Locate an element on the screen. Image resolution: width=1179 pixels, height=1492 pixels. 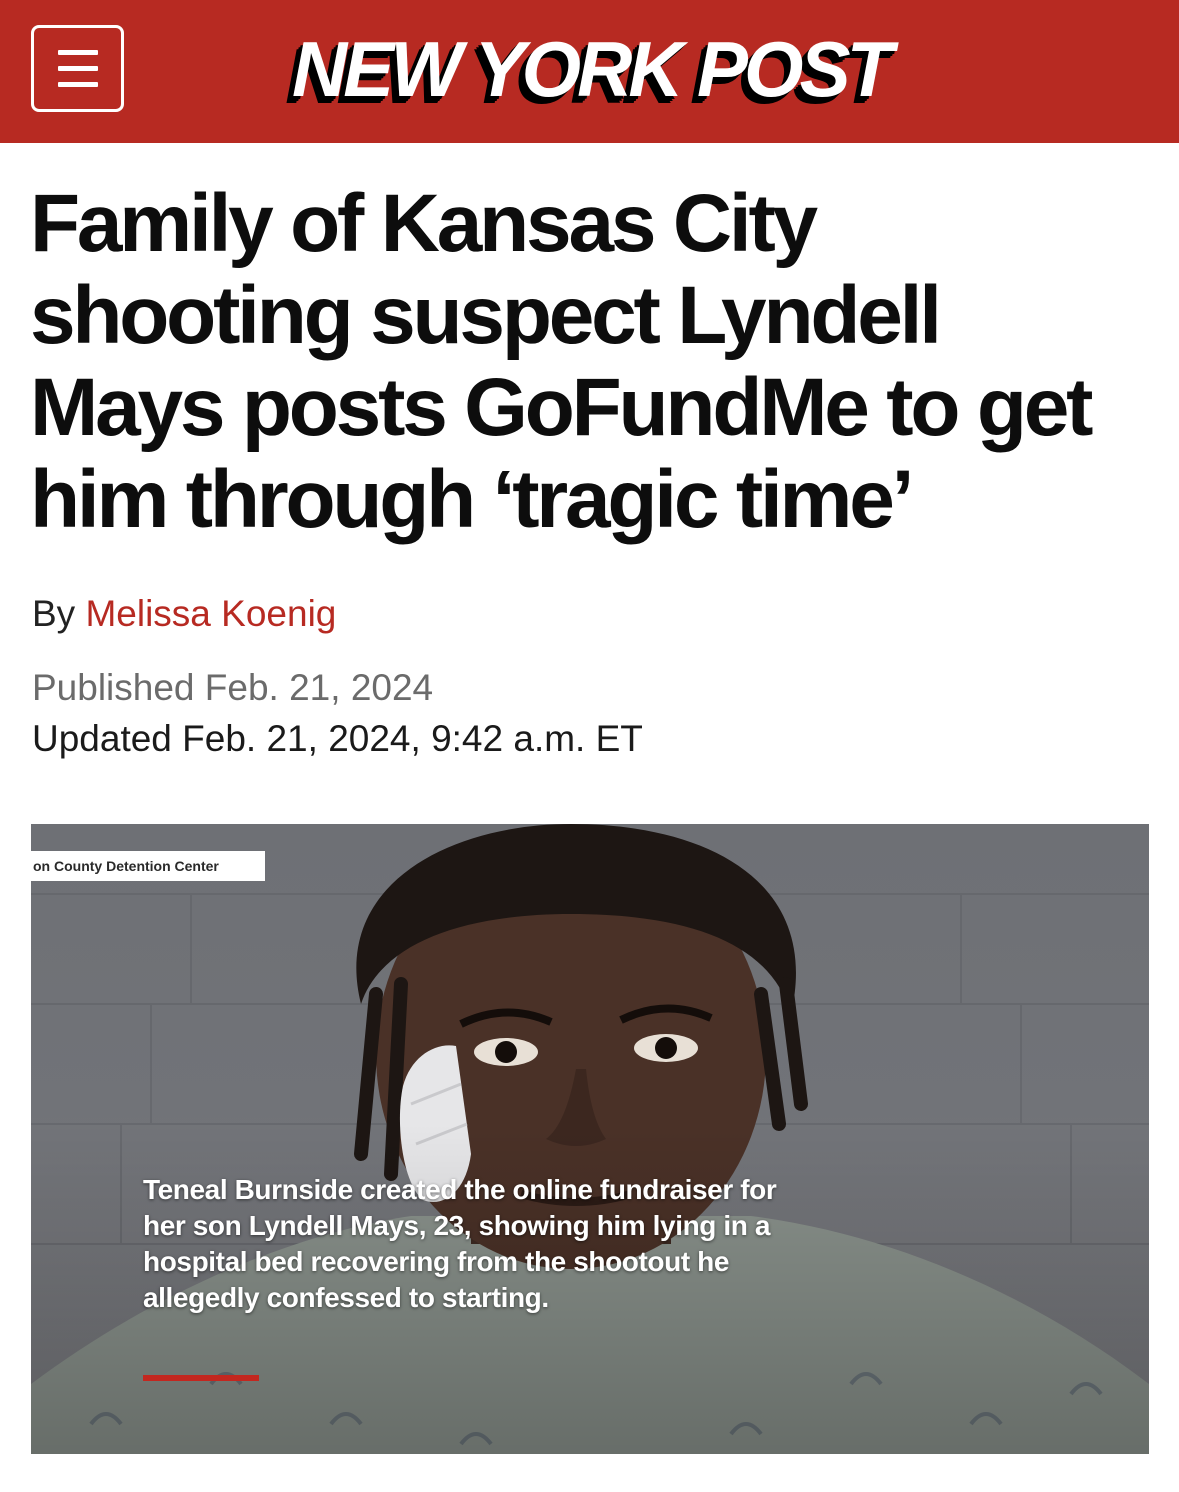
site-header: NEW YORK POST is located at coordinates (589, 71).